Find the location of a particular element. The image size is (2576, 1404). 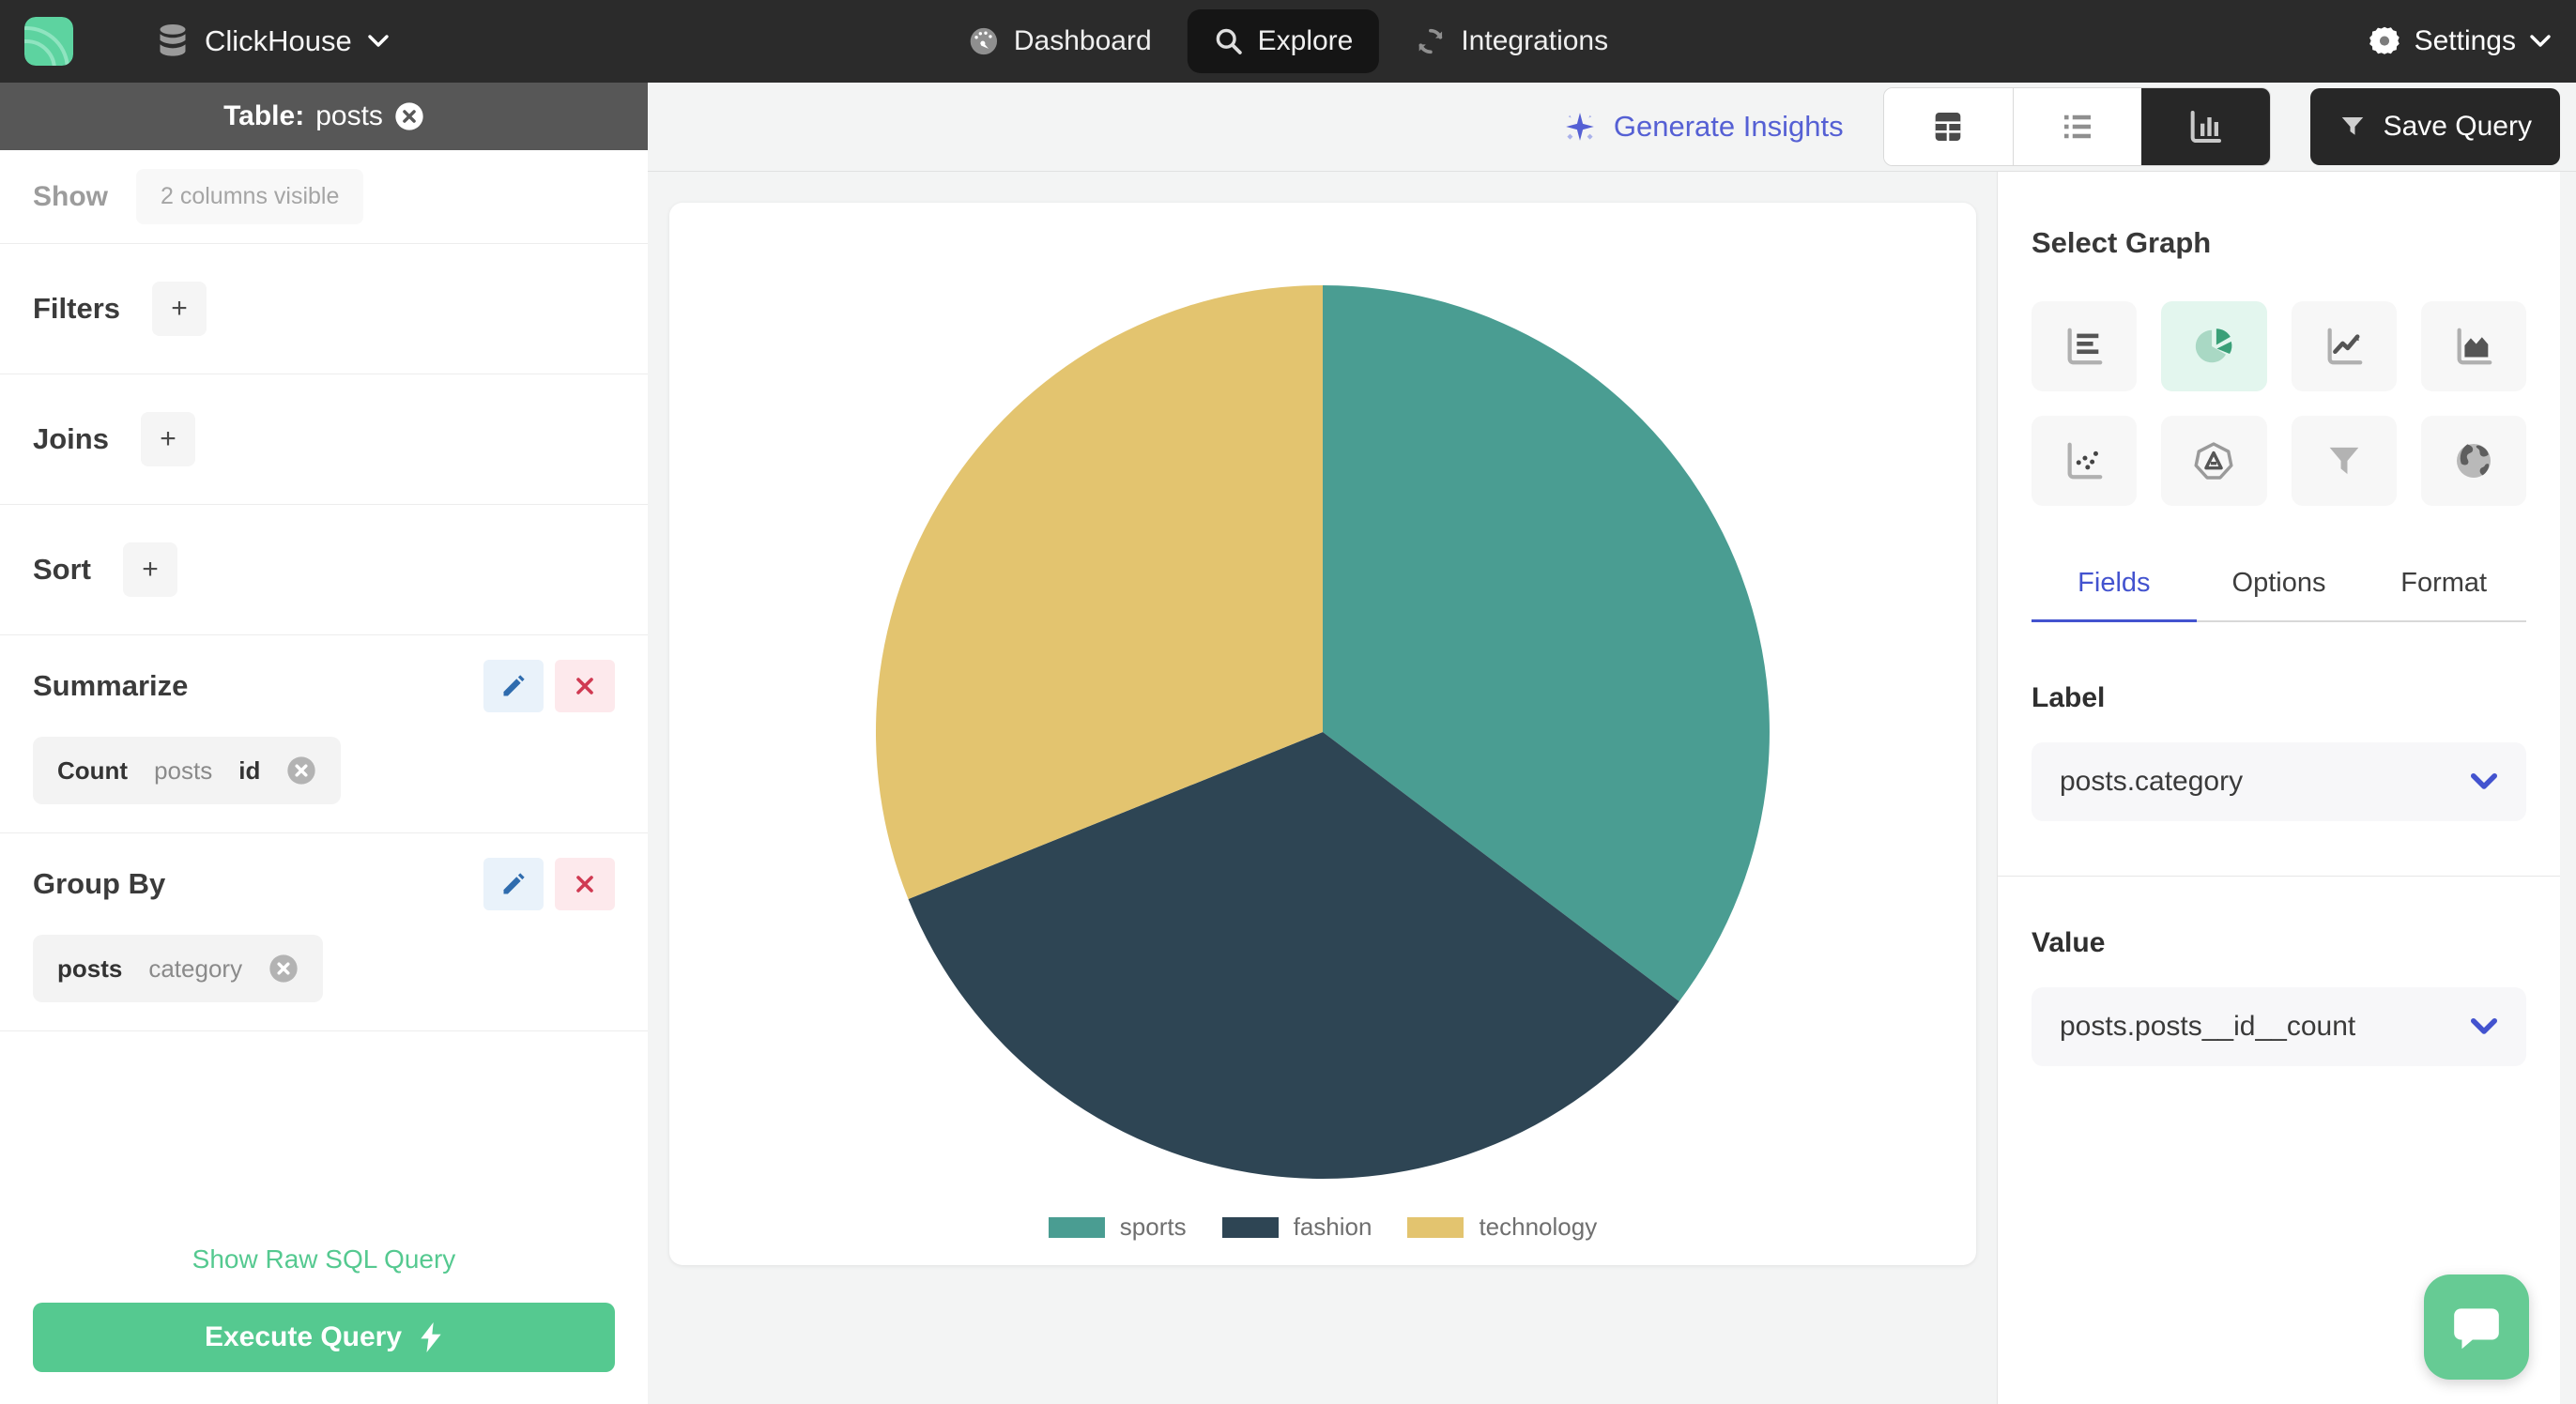

table-header: Table: posts is located at coordinates (324, 116).